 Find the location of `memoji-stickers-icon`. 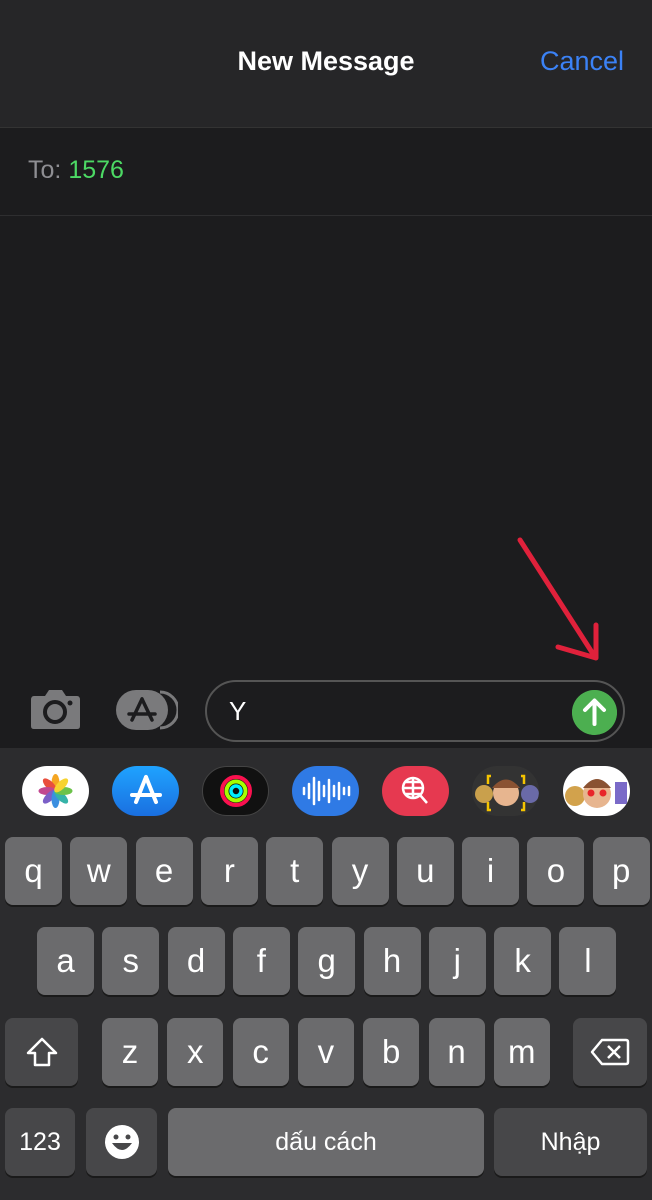

memoji-stickers-icon is located at coordinates (596, 791).